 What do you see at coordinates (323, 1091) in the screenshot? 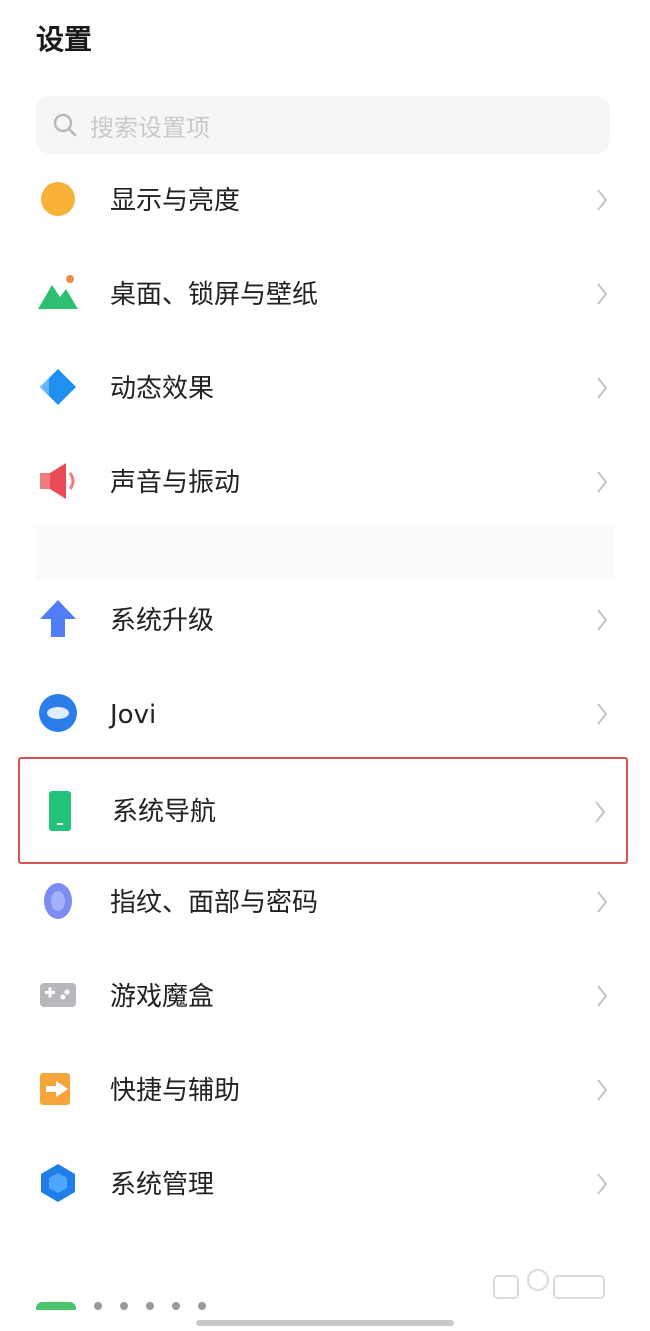
I see `settings-item-shortcuts-accessibility: 快捷与辅助` at bounding box center [323, 1091].